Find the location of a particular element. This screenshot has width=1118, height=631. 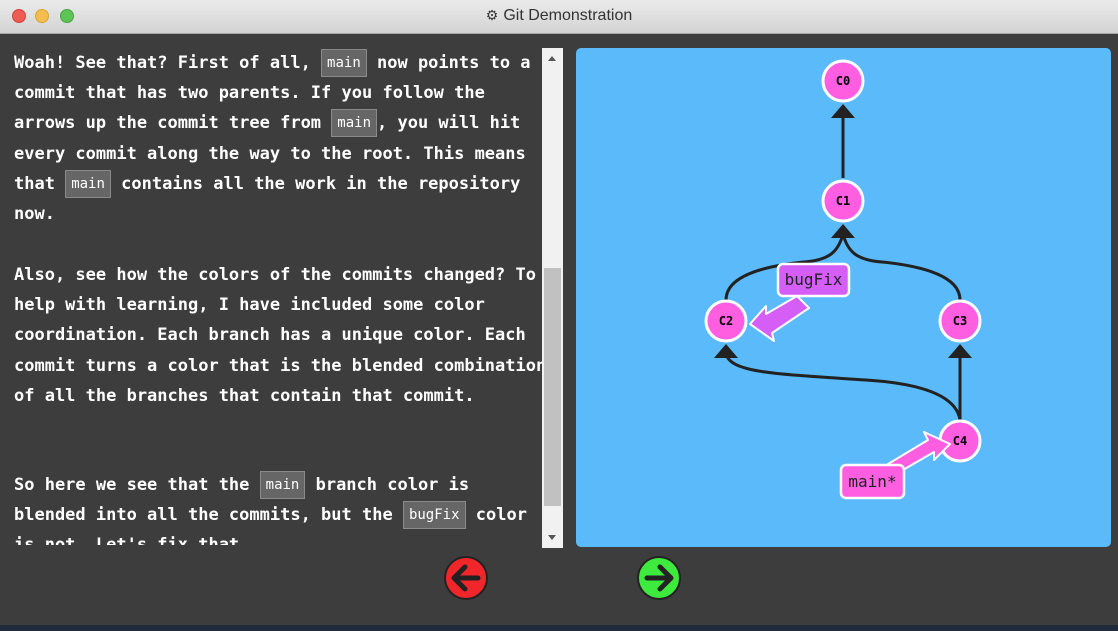

back-button is located at coordinates (466, 578).